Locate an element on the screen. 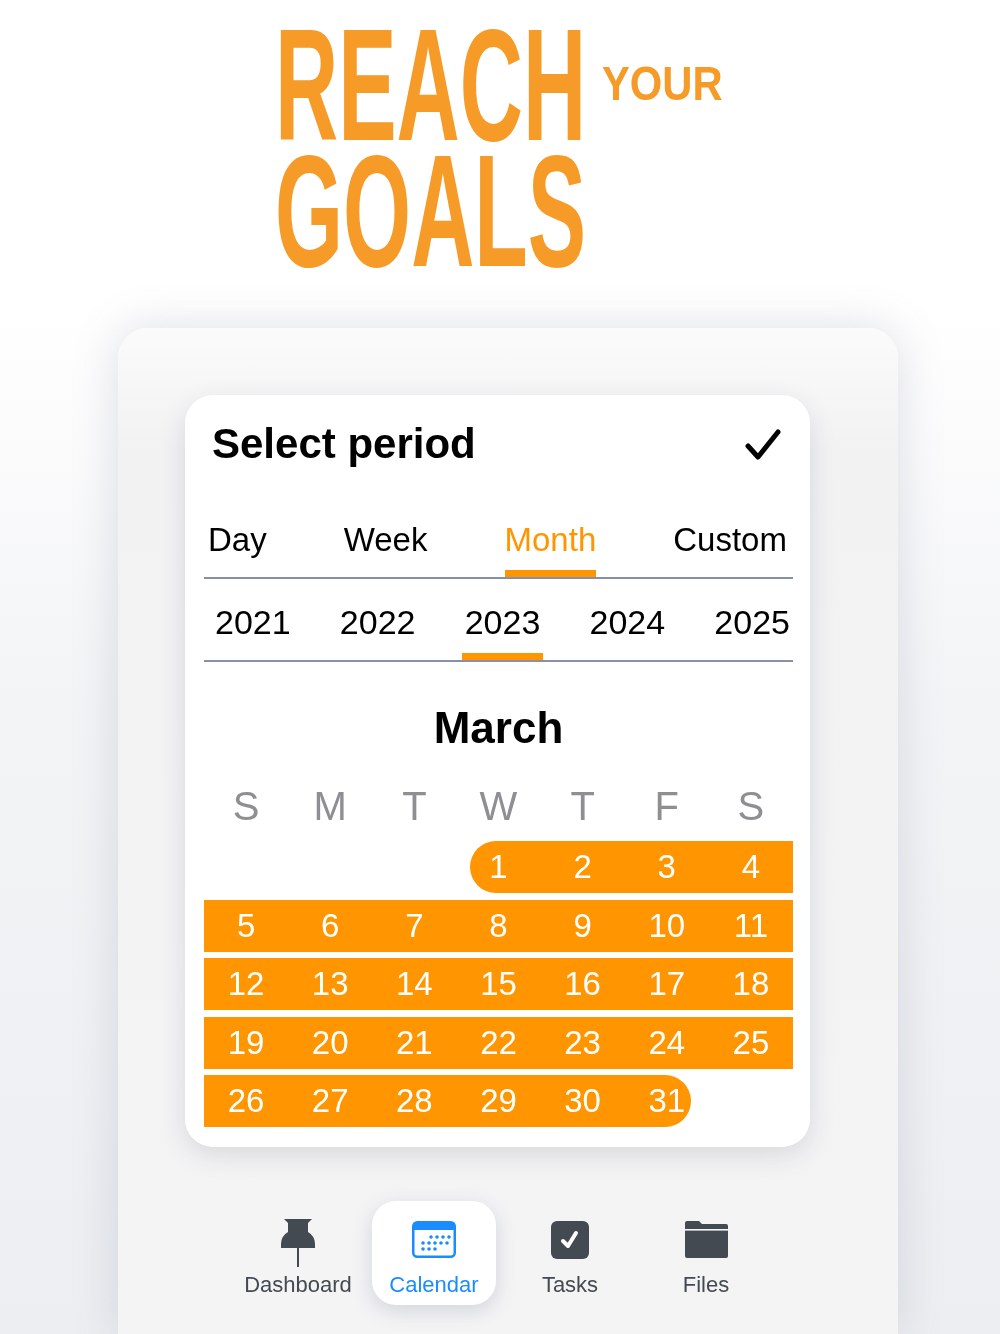 The height and width of the screenshot is (1334, 1000). calendar-day: 24 is located at coordinates (666, 1042).